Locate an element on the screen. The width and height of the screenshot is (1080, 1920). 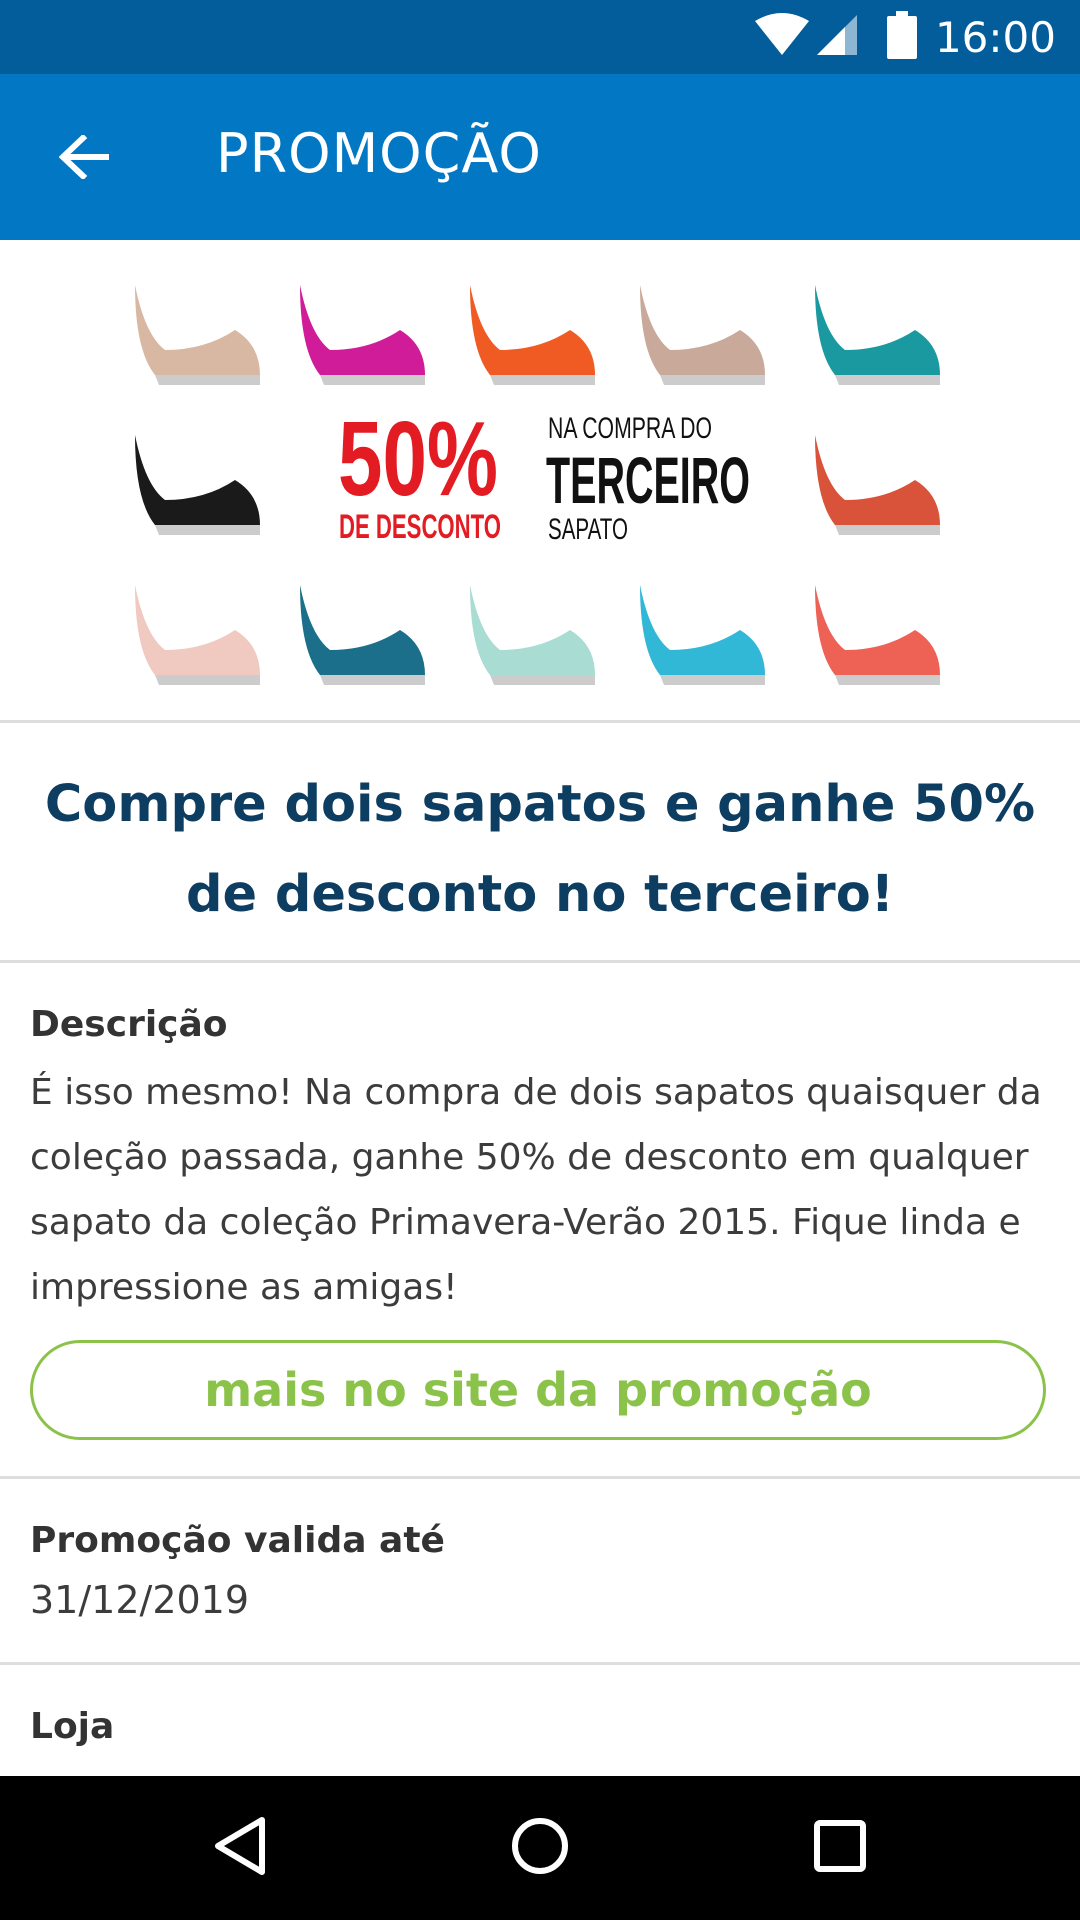
banner-line2: TERCEIRO is located at coordinates (648, 480).